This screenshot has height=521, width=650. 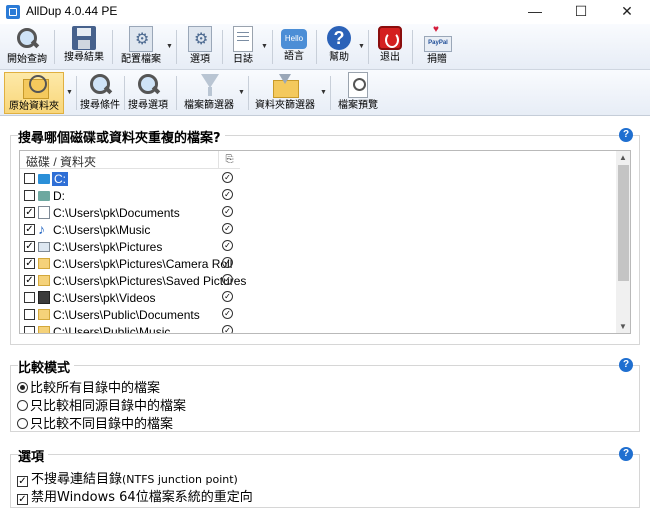 I want to click on maximize-button: ☐, so click(x=581, y=12).